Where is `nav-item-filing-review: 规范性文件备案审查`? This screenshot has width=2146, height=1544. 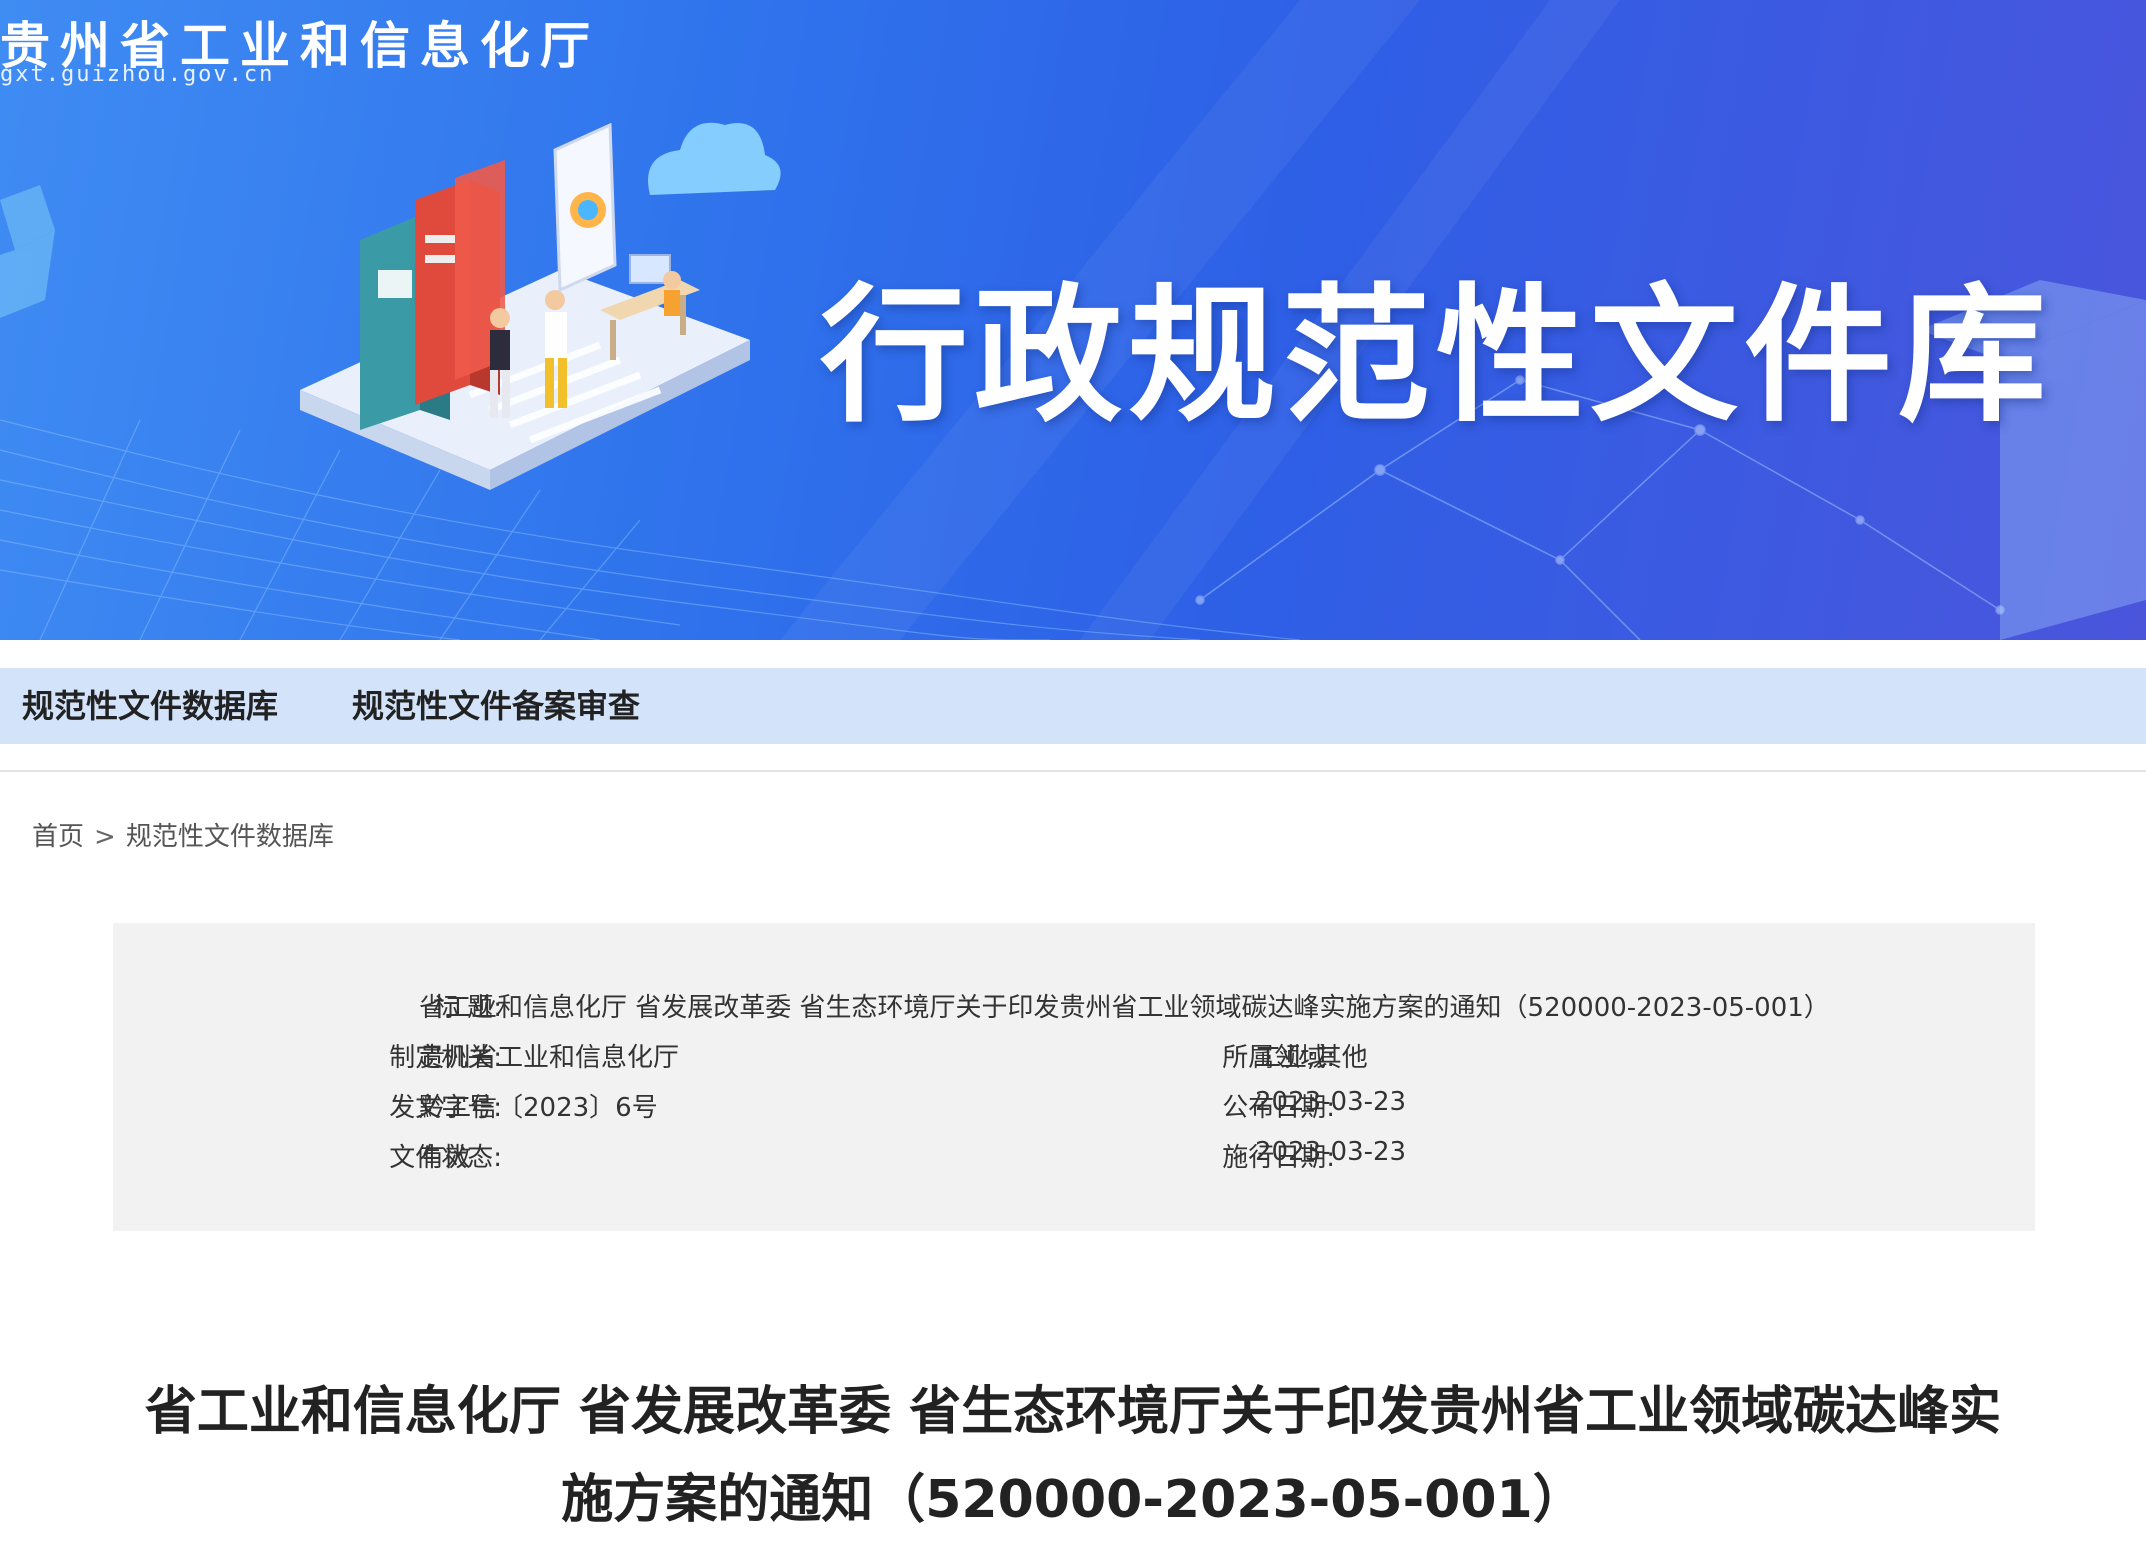 nav-item-filing-review: 规范性文件备案审查 is located at coordinates (496, 706).